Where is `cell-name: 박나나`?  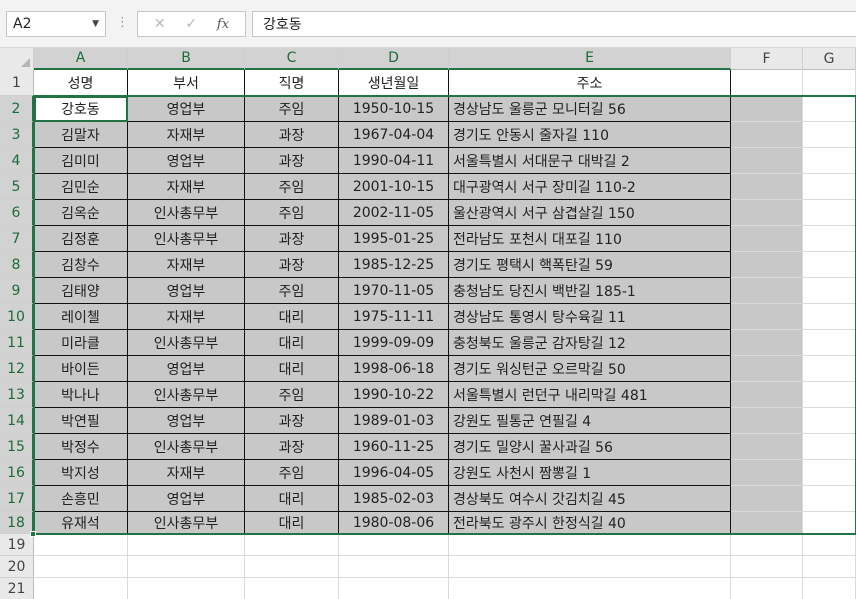
cell-name: 박나나 is located at coordinates (81, 395).